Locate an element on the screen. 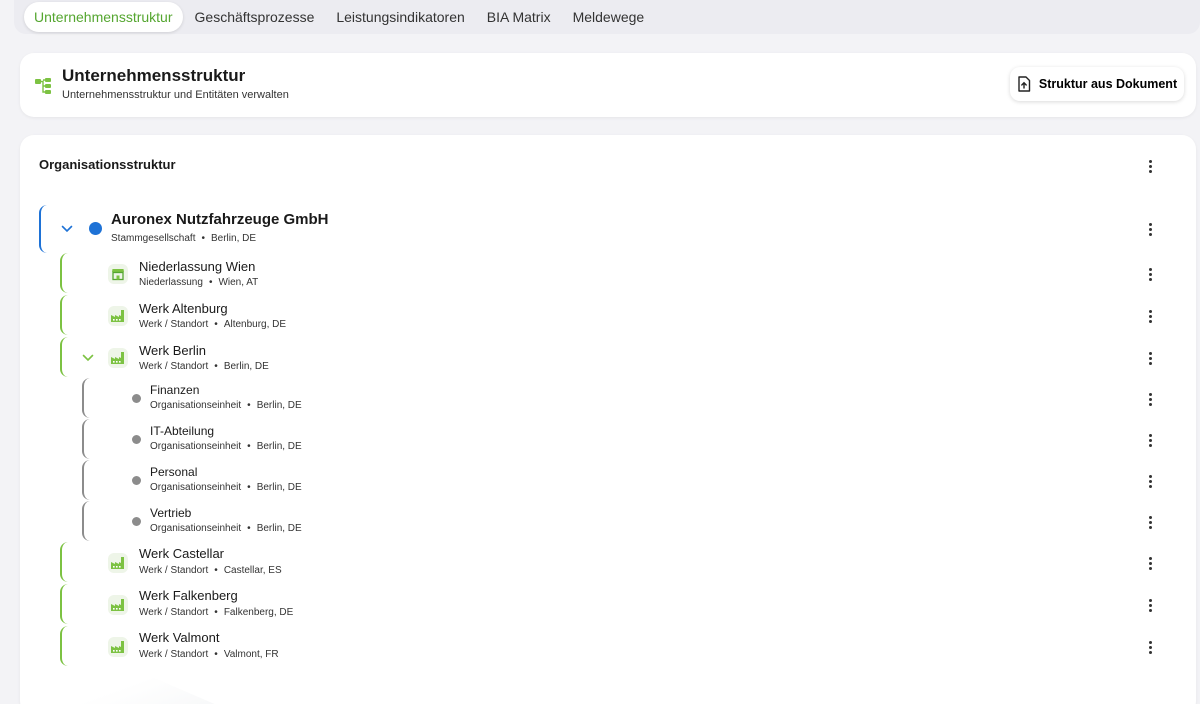 This screenshot has width=1200, height=704. tree-row: Finanzen Organisationseinheit • Berlin, DE is located at coordinates (608, 398).